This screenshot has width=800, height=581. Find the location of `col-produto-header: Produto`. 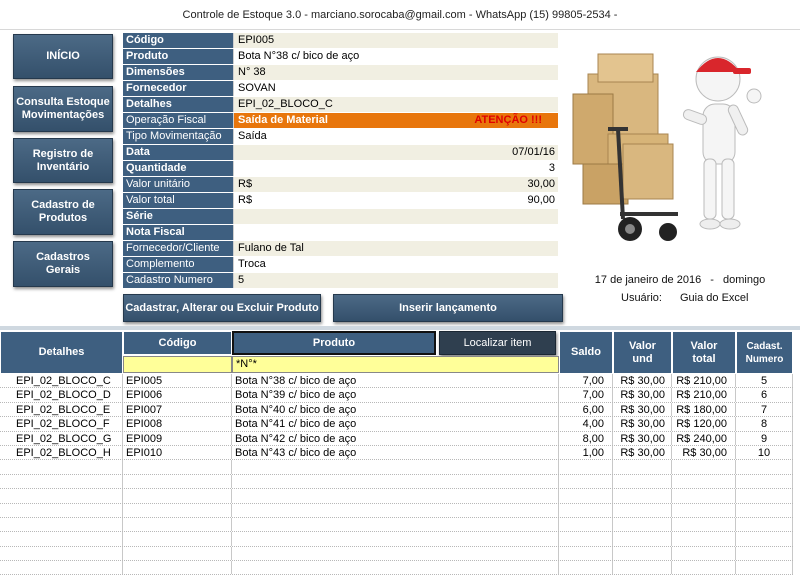

col-produto-header: Produto is located at coordinates (334, 343).